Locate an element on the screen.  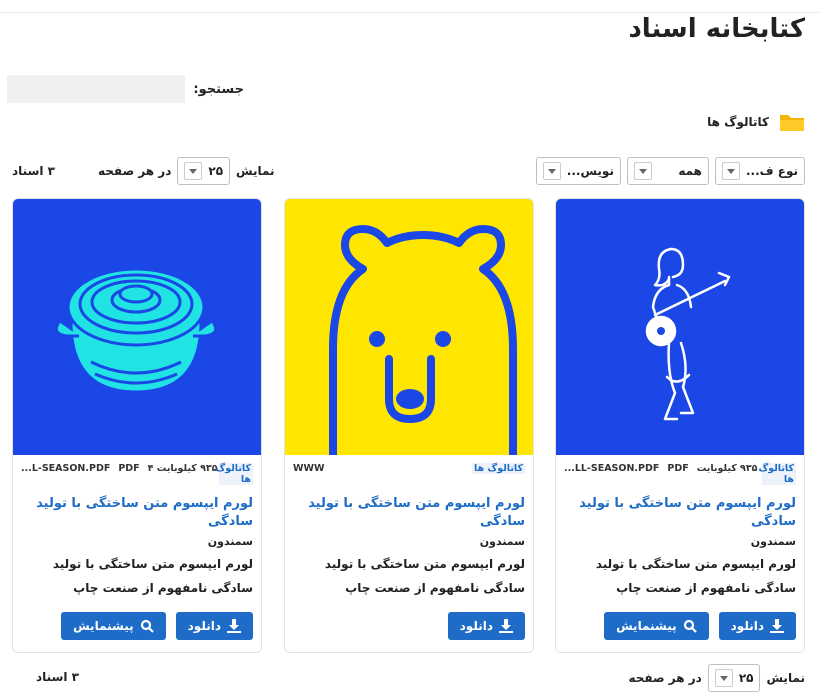
search-input is located at coordinates (96, 89).